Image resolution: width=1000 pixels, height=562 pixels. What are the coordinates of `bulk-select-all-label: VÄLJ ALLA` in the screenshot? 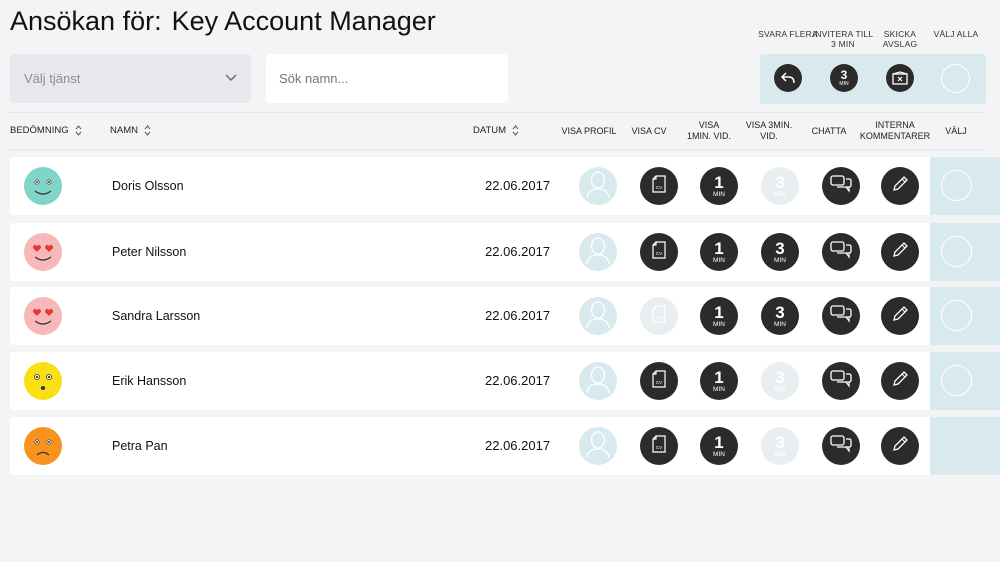 It's located at (956, 34).